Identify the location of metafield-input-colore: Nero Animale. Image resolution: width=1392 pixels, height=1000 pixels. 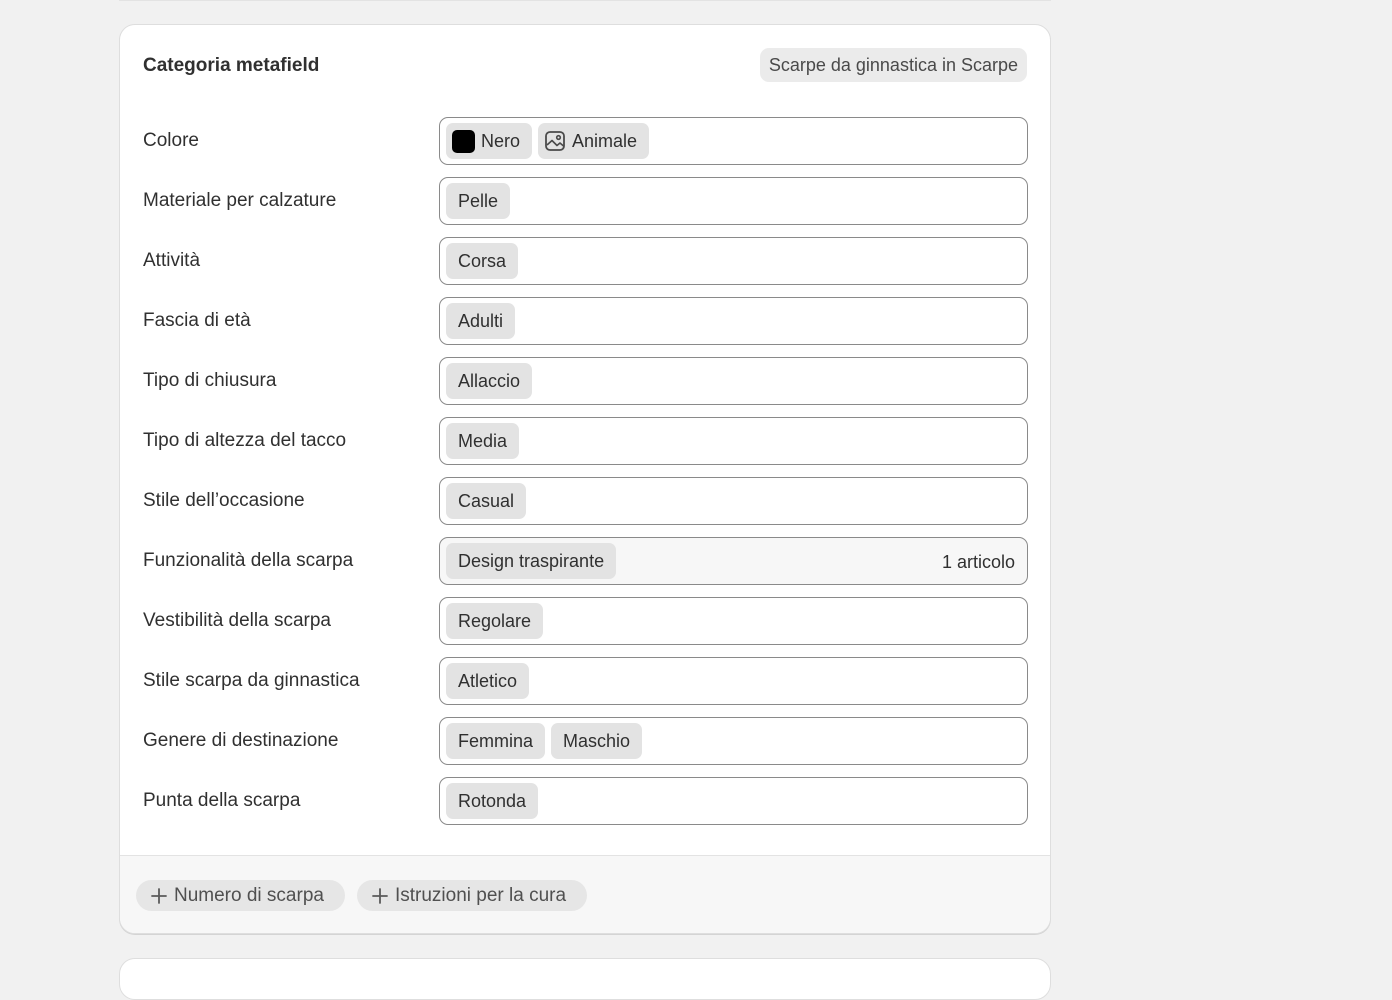
(733, 141).